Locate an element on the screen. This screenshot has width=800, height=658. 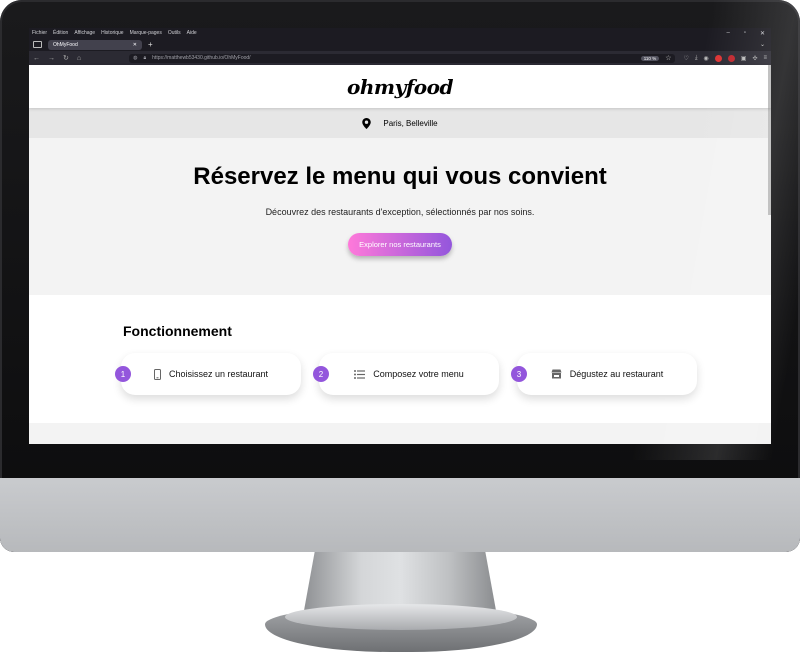
tab-bar: OhMyFood ✕ + ⌄ is located at coordinates (400, 44).